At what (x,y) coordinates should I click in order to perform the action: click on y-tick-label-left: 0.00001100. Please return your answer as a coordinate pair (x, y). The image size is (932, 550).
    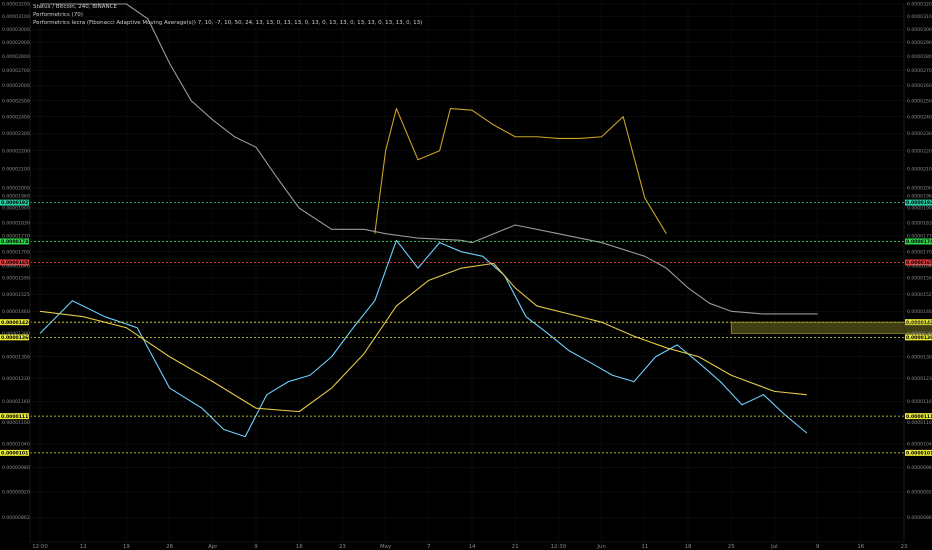
    Looking at the image, I should click on (16, 423).